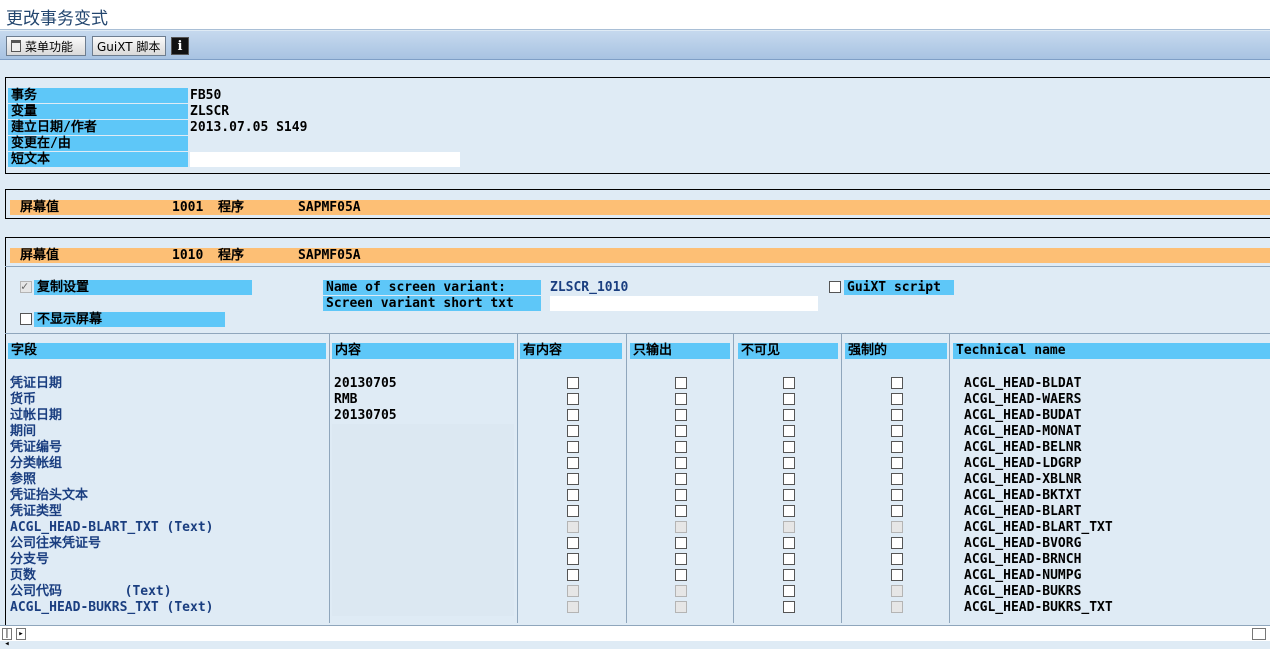 This screenshot has height=649, width=1270. What do you see at coordinates (1023, 447) in the screenshot?
I see `technical-name: ACGL_HEAD-BELNR` at bounding box center [1023, 447].